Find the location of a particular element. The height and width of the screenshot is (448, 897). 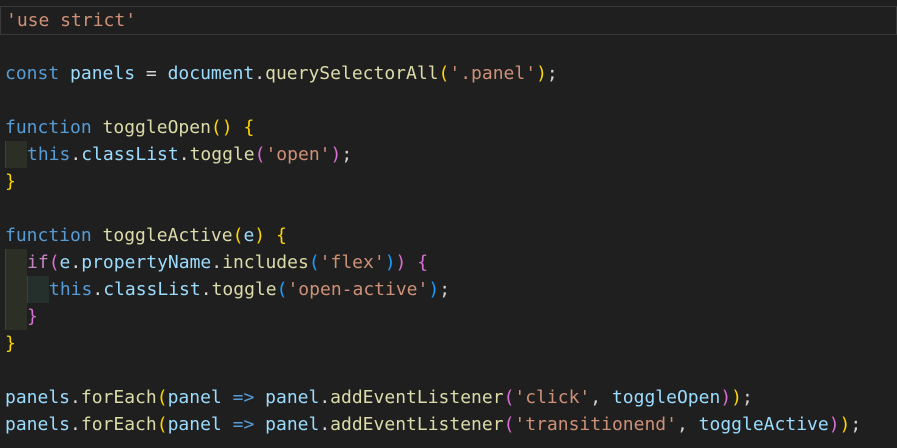

code-token: 'click' is located at coordinates (552, 397).